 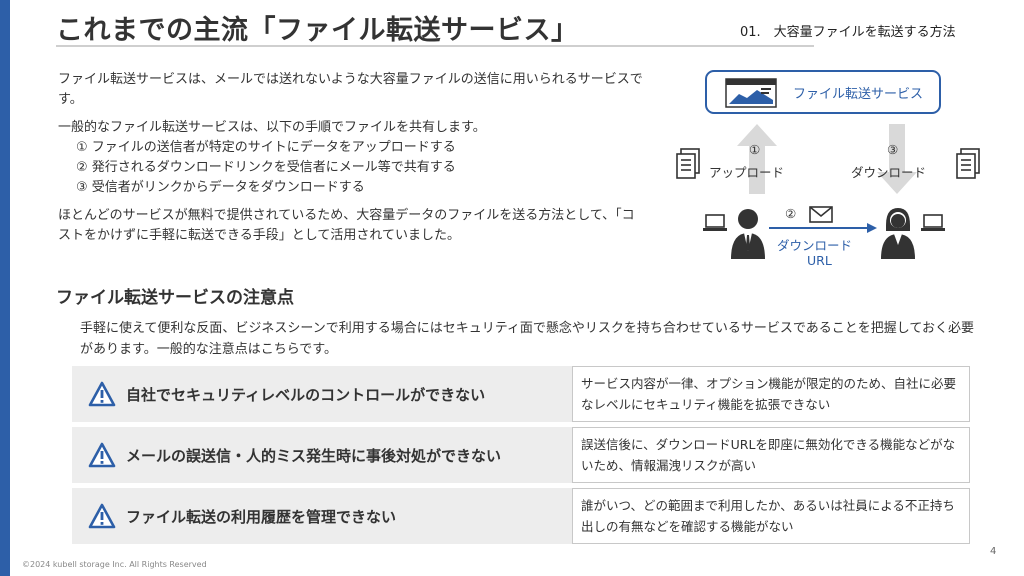 I want to click on caution-title-cell: メールの誤送信・人的ミス発生時に事後対処ができない, so click(x=322, y=455).